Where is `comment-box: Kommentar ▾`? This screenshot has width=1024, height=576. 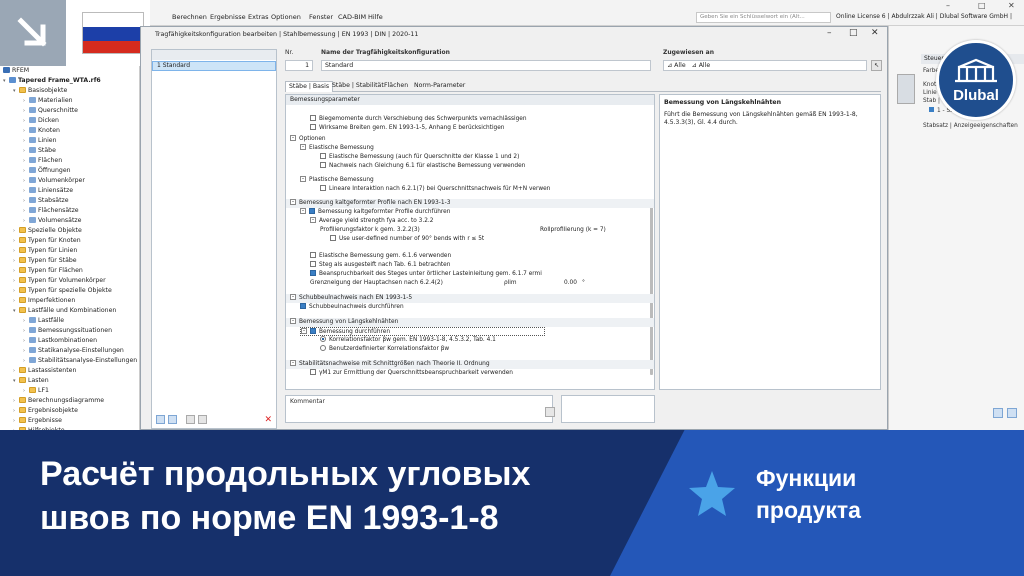 comment-box: Kommentar ▾ is located at coordinates (419, 409).